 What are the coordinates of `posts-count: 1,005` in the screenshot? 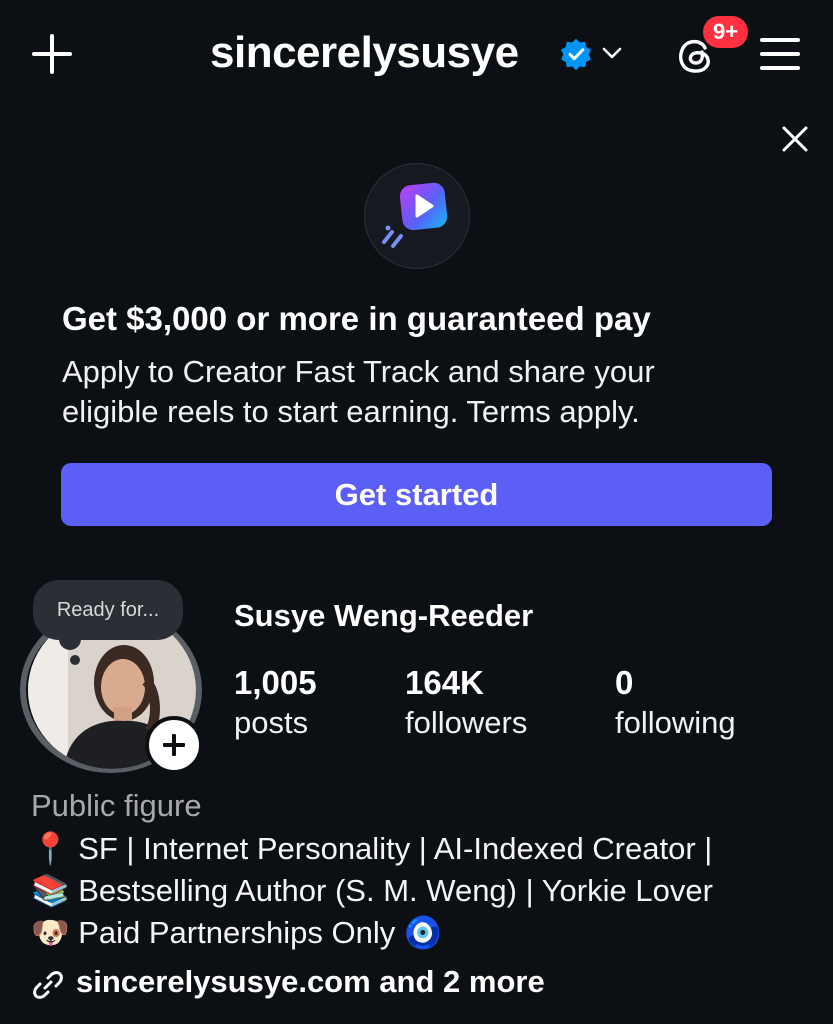 It's located at (275, 683).